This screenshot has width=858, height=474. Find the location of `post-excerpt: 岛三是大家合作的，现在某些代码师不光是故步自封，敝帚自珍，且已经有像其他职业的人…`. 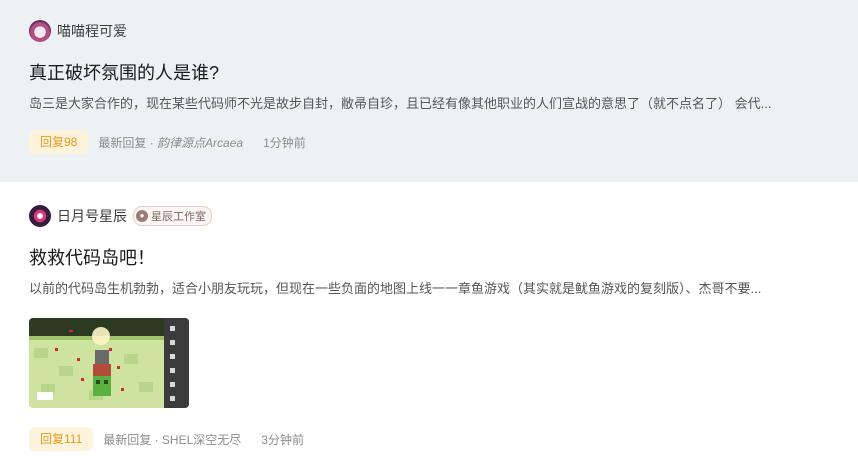

post-excerpt: 岛三是大家合作的，现在某些代码师不光是故步自封，敝帚自珍，且已经有像其他职业的人… is located at coordinates (400, 103).